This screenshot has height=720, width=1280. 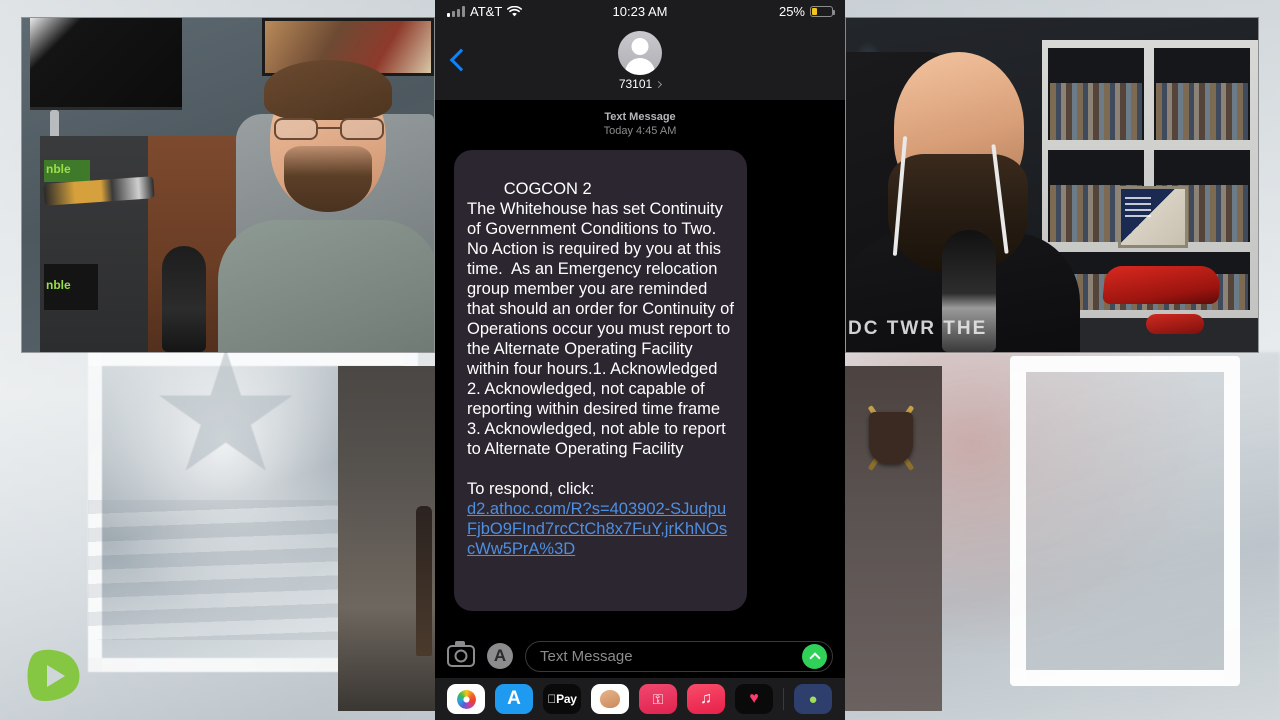 I want to click on digital-touch-icon: ♥, so click(x=754, y=699).